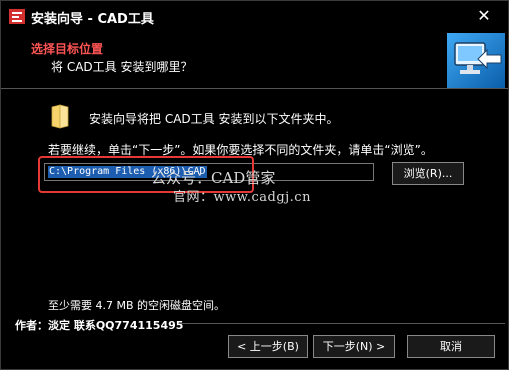  I want to click on app-icon, so click(17, 16).